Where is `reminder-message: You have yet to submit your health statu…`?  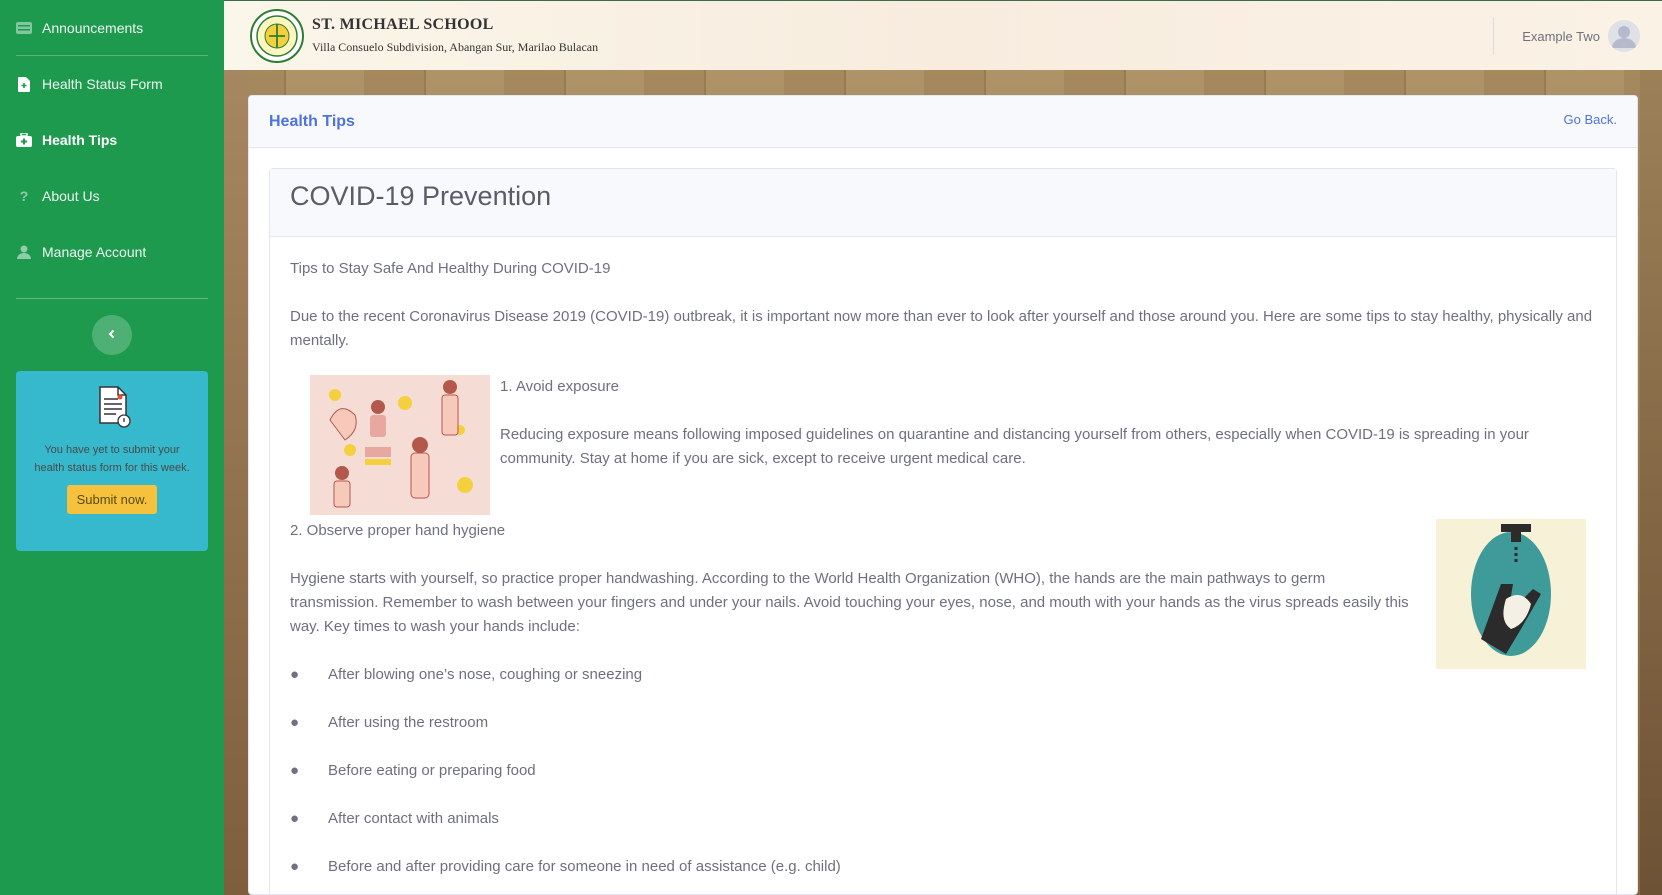 reminder-message: You have yet to submit your health statu… is located at coordinates (112, 459).